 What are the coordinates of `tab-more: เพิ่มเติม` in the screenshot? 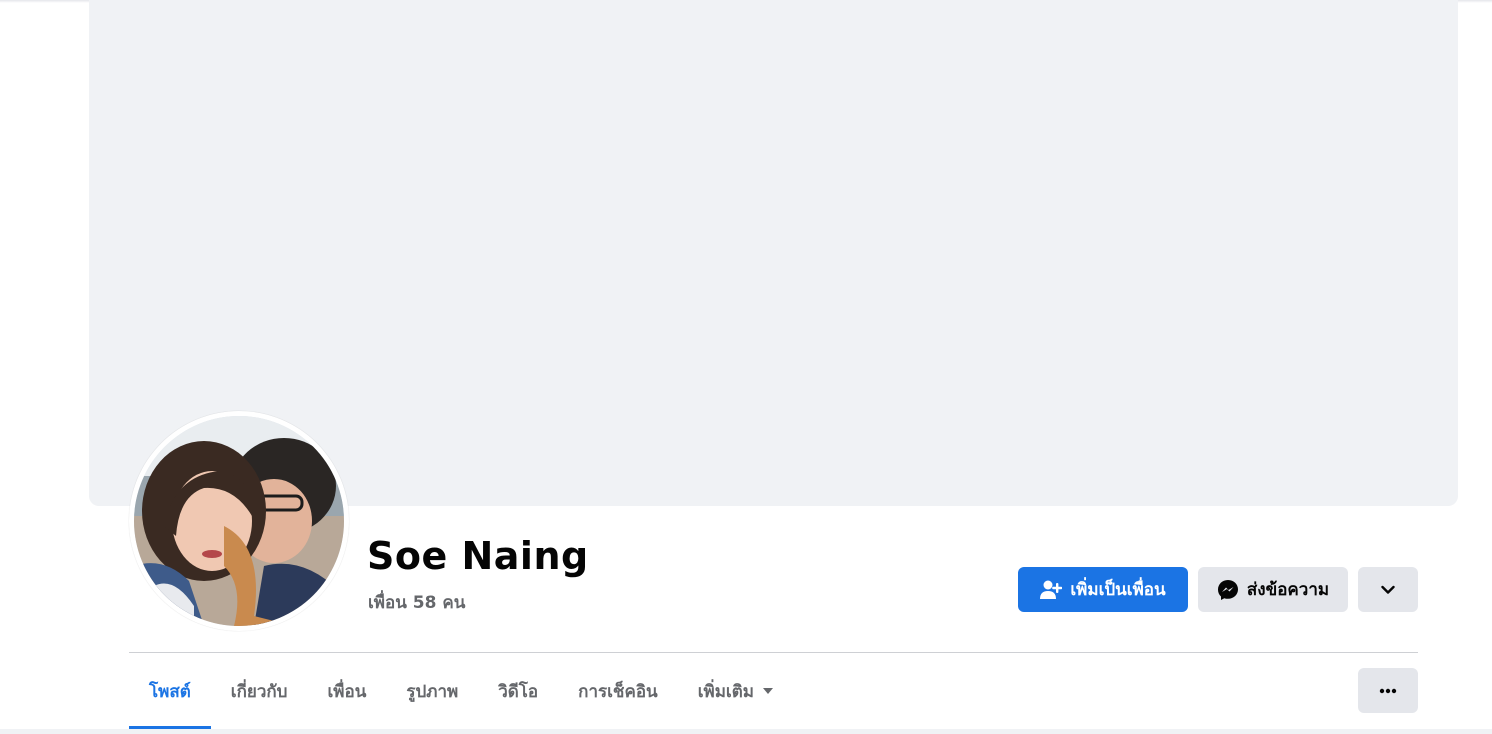 It's located at (736, 691).